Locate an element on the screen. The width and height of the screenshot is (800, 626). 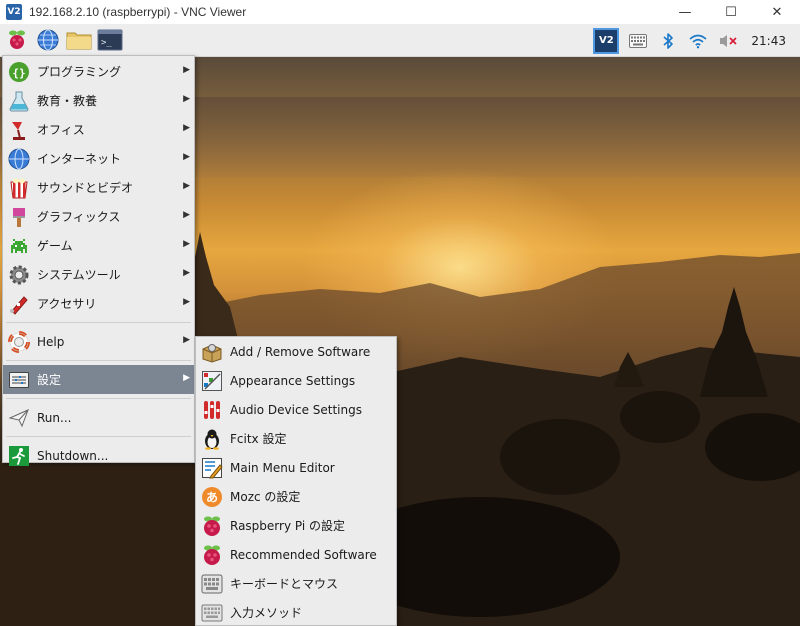
submenu-item-label: Main Menu Editor is located at coordinates (282, 467).